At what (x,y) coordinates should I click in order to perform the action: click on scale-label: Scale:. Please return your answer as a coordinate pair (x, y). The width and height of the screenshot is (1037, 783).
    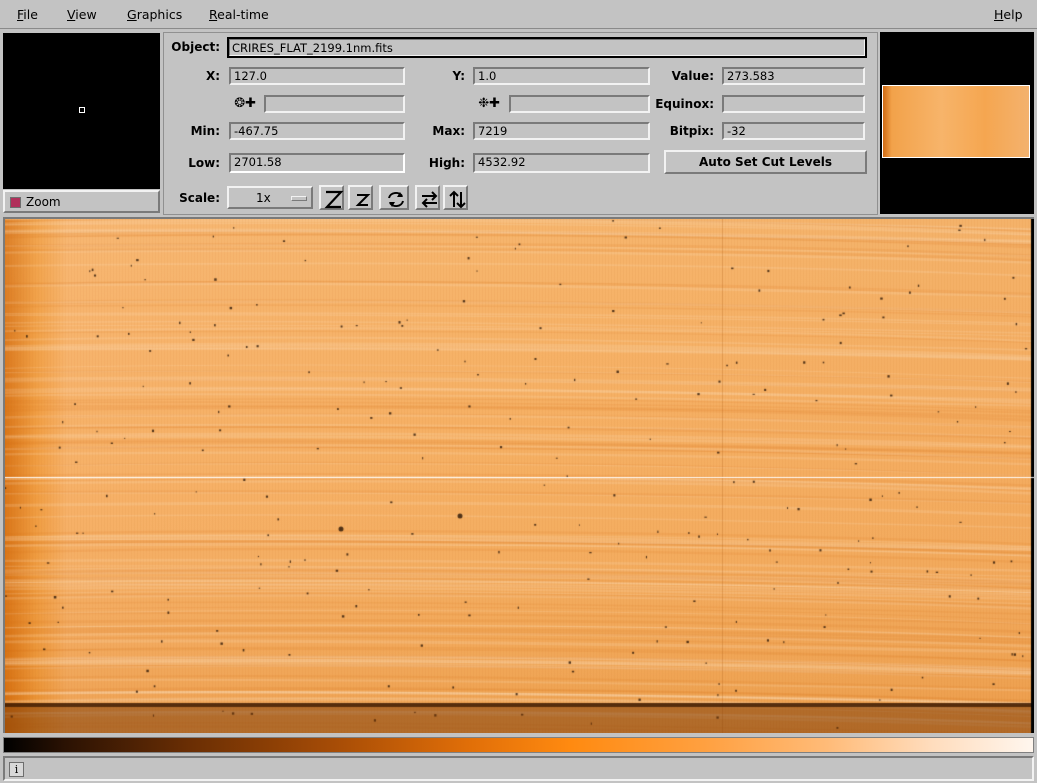
    Looking at the image, I should click on (199, 198).